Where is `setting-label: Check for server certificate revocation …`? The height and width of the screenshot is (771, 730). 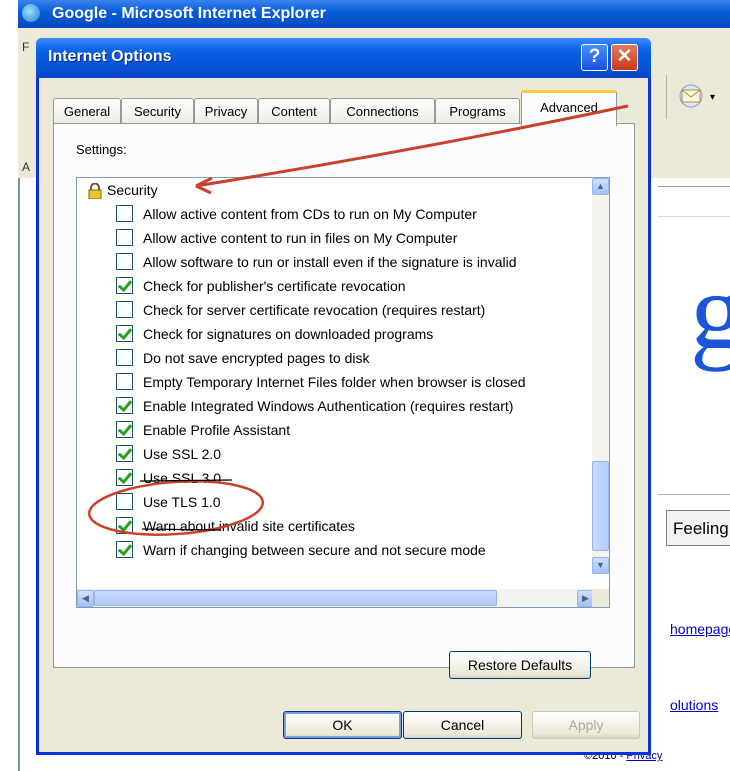 setting-label: Check for server certificate revocation … is located at coordinates (314, 310).